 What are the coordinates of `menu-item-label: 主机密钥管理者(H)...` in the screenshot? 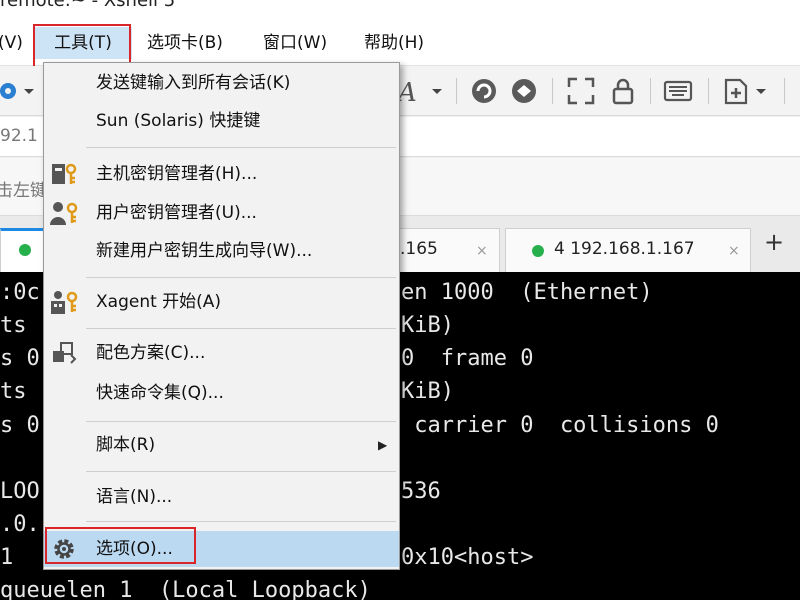 It's located at (177, 174).